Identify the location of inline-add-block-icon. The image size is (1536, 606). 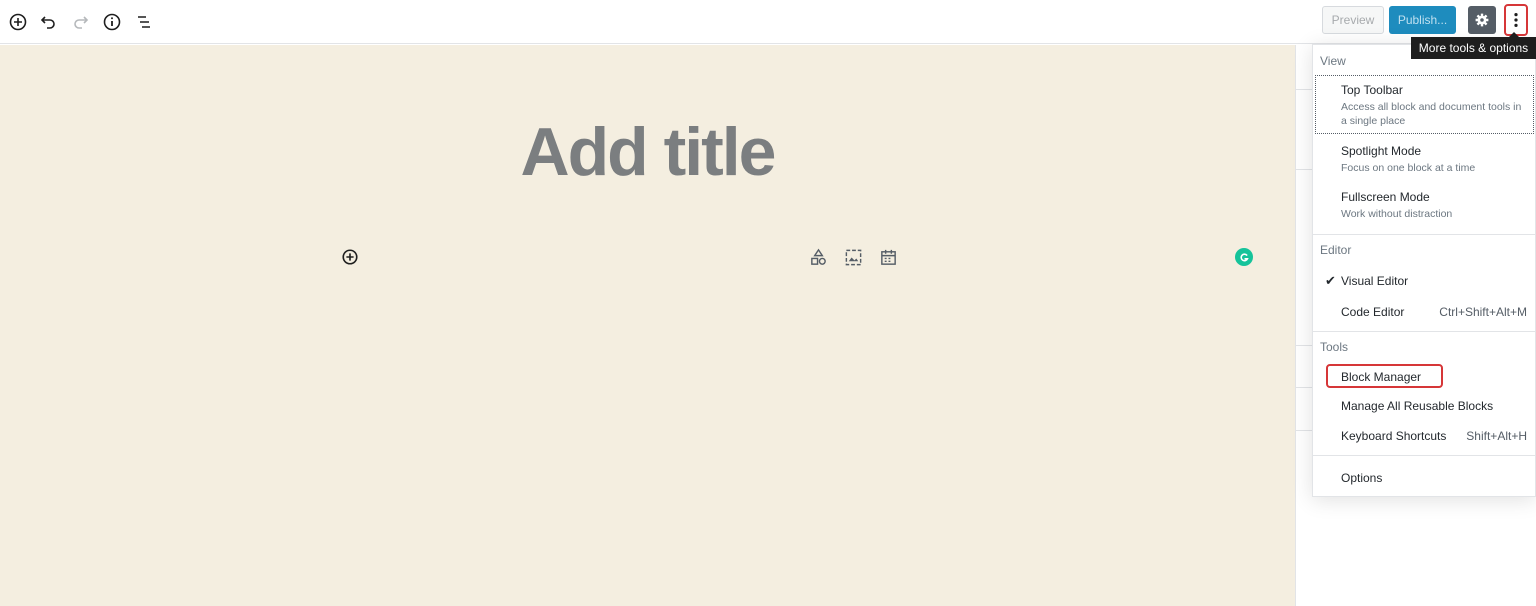
(350, 257).